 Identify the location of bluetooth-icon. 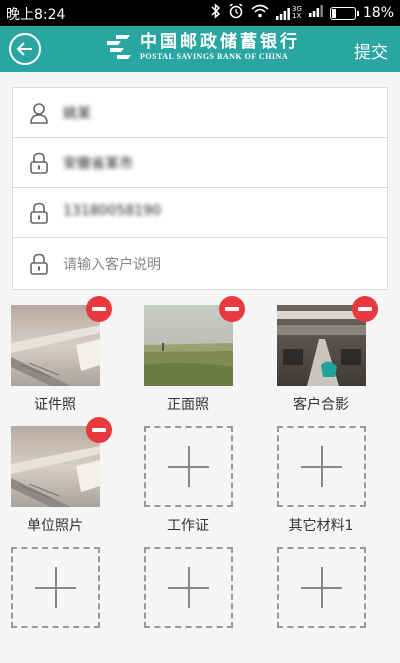
(216, 13).